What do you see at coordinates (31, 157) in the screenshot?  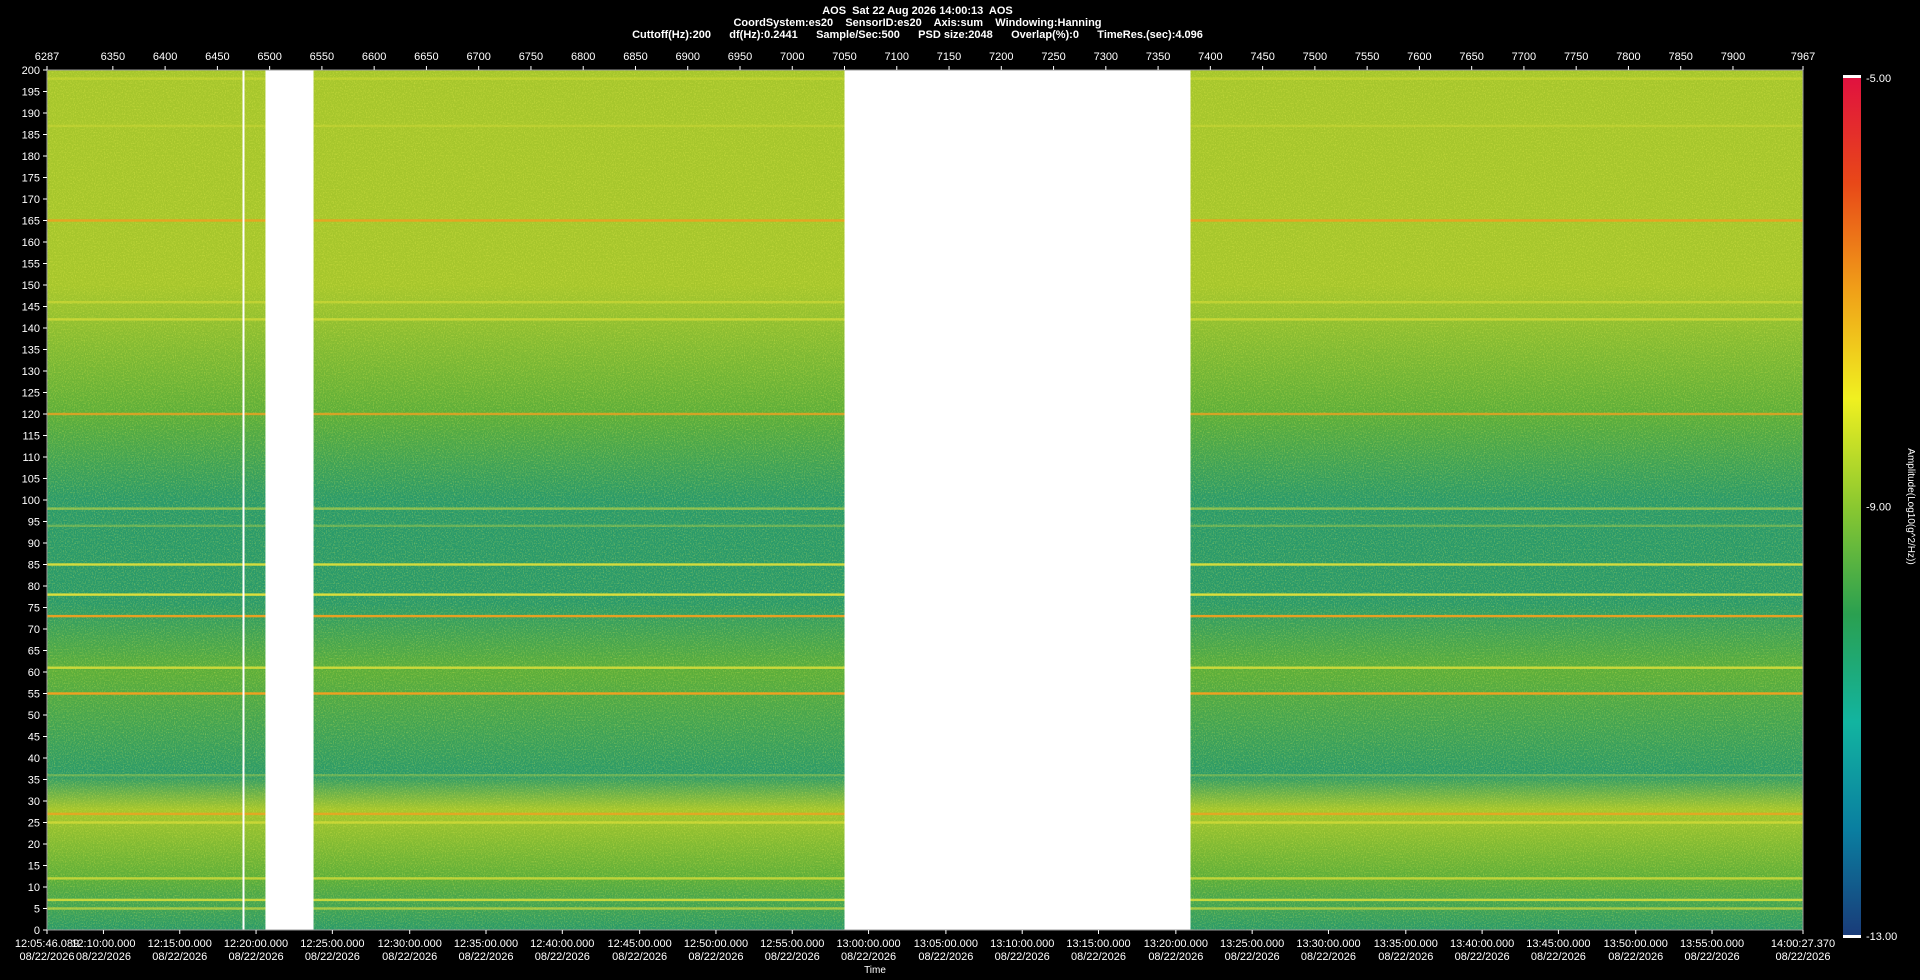 I see `y-axis-label: 180` at bounding box center [31, 157].